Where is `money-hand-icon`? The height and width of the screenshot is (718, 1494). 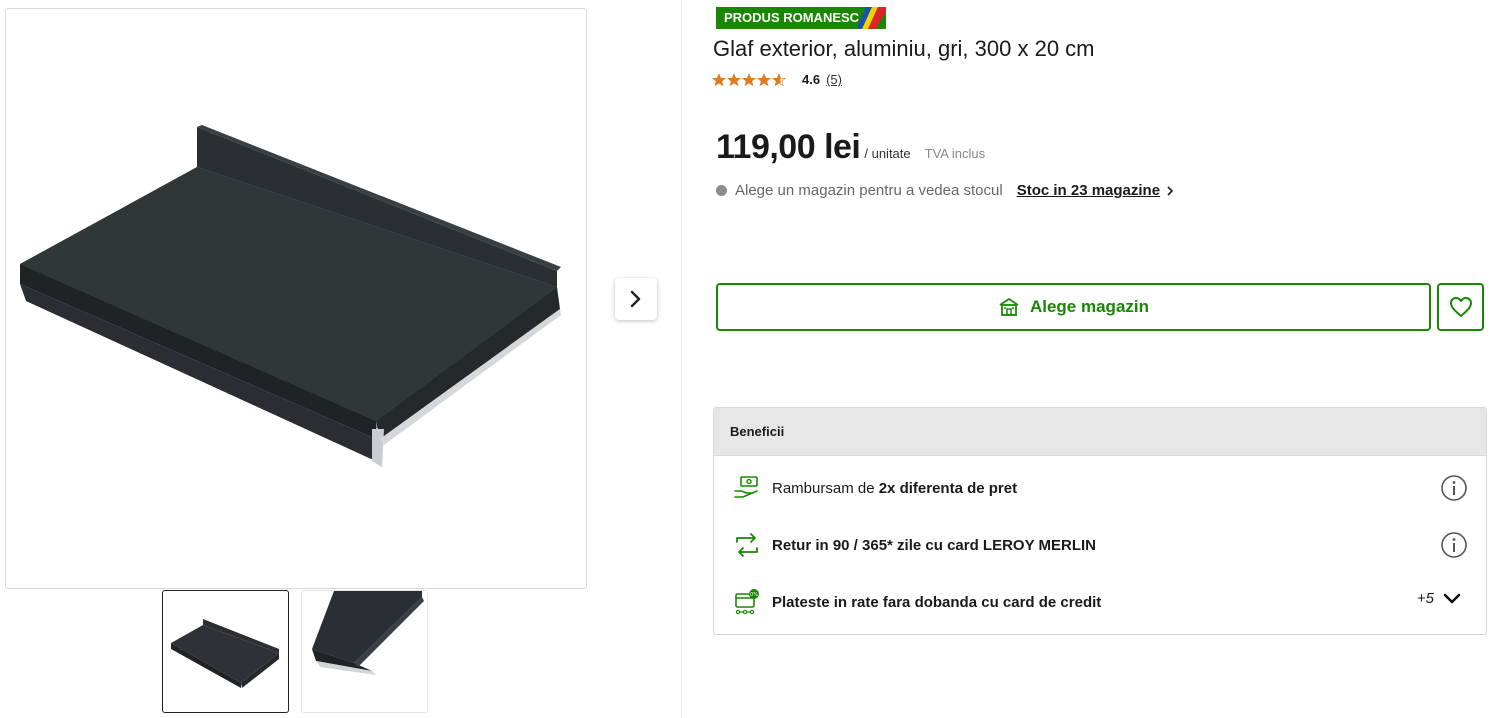 money-hand-icon is located at coordinates (747, 488).